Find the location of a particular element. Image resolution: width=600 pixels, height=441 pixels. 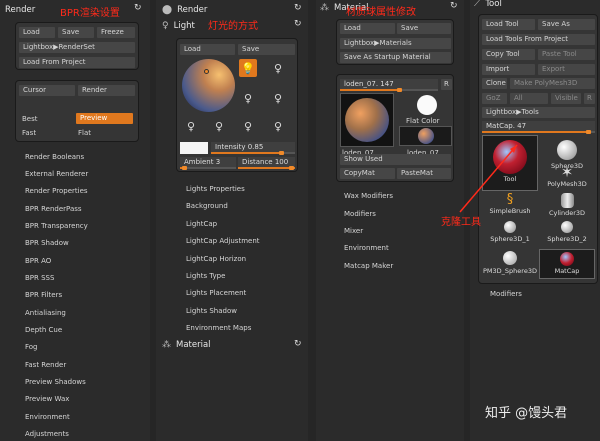

light-slot-6-bulb-icon: ♀ is located at coordinates (219, 126).